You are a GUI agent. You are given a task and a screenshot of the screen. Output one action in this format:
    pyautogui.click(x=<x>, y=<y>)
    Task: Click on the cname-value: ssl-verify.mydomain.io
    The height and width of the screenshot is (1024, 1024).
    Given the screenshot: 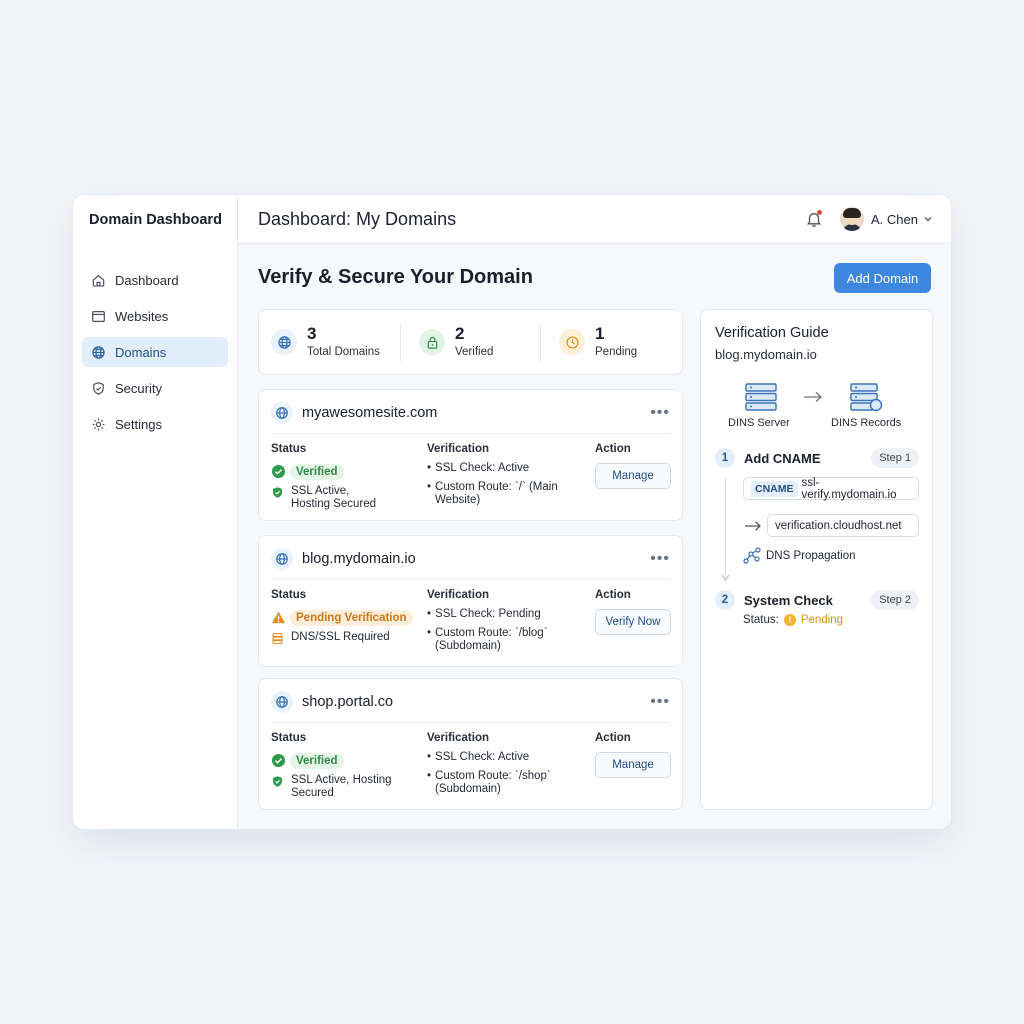 What is the action you would take?
    pyautogui.click(x=849, y=488)
    